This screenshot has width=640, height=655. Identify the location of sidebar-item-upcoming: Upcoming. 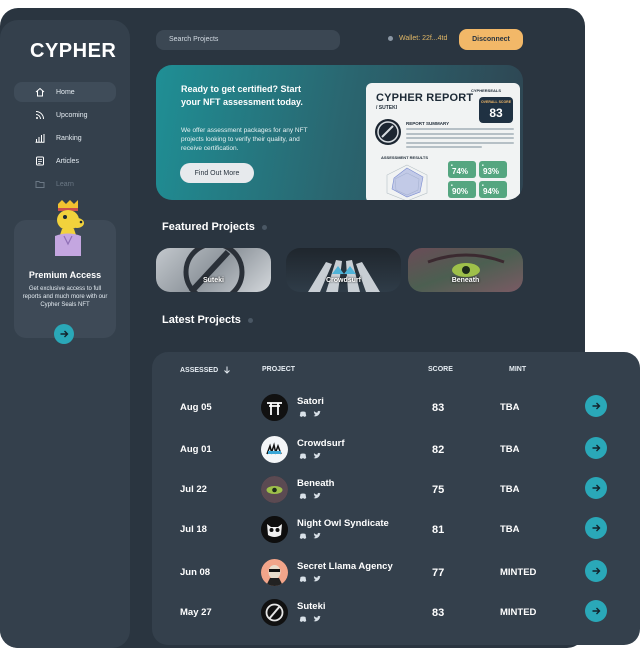
(65, 115).